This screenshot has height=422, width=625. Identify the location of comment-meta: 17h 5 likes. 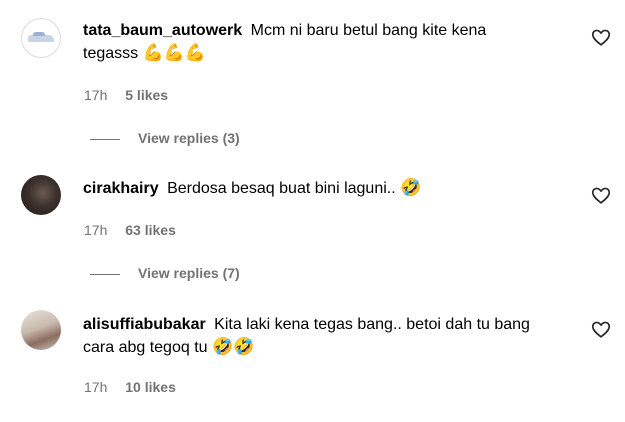
(126, 95).